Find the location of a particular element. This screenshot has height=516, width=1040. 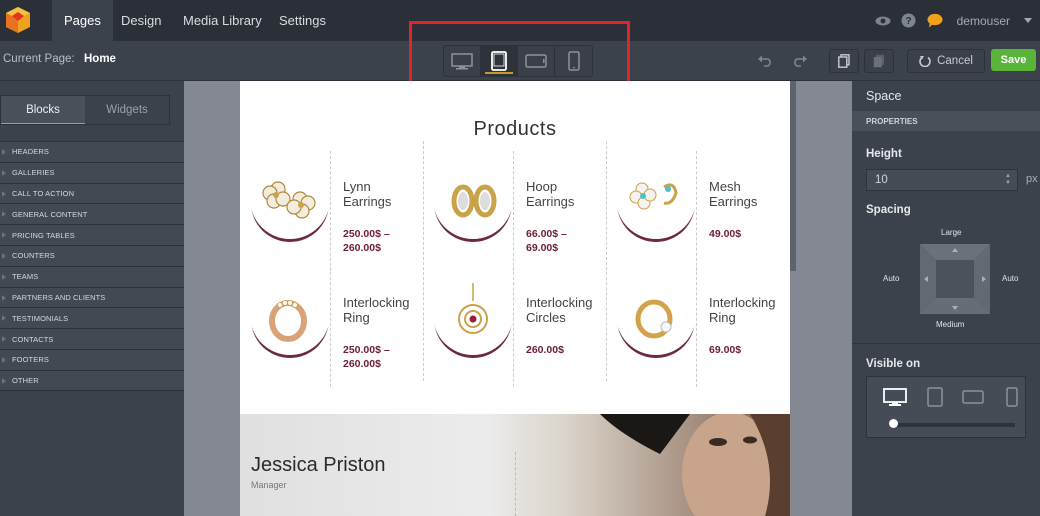

block-category-other: OTHER is located at coordinates (92, 380).